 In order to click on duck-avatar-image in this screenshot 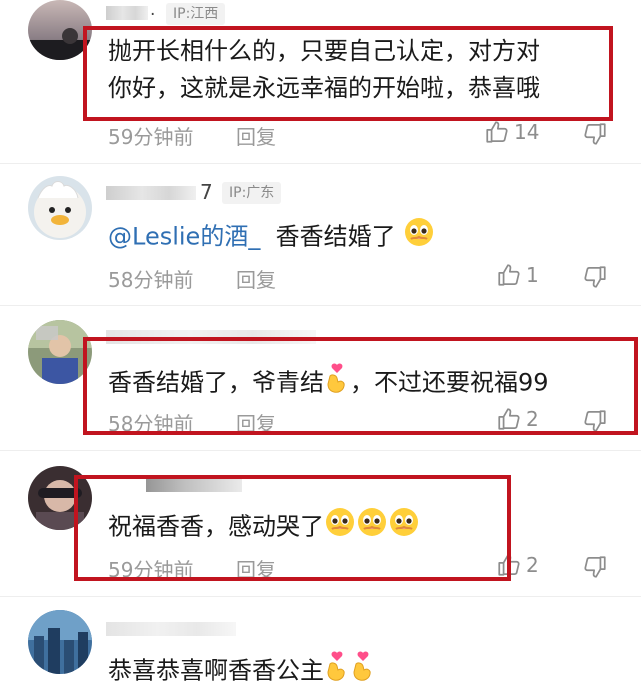, I will do `click(60, 208)`.